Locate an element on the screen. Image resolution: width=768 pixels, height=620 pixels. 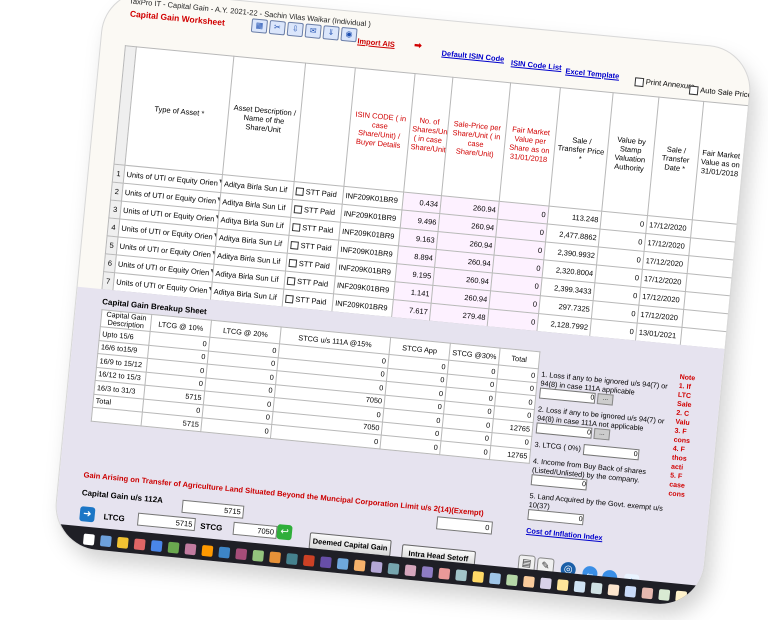
import-ais-link: Import AIS is located at coordinates (376, 42).